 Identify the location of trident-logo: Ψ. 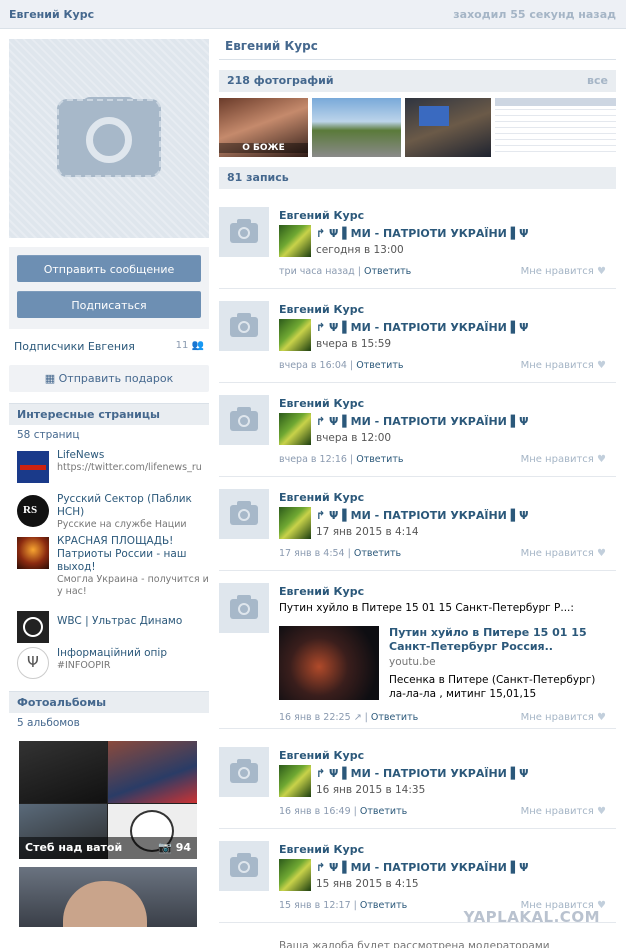
(33, 663).